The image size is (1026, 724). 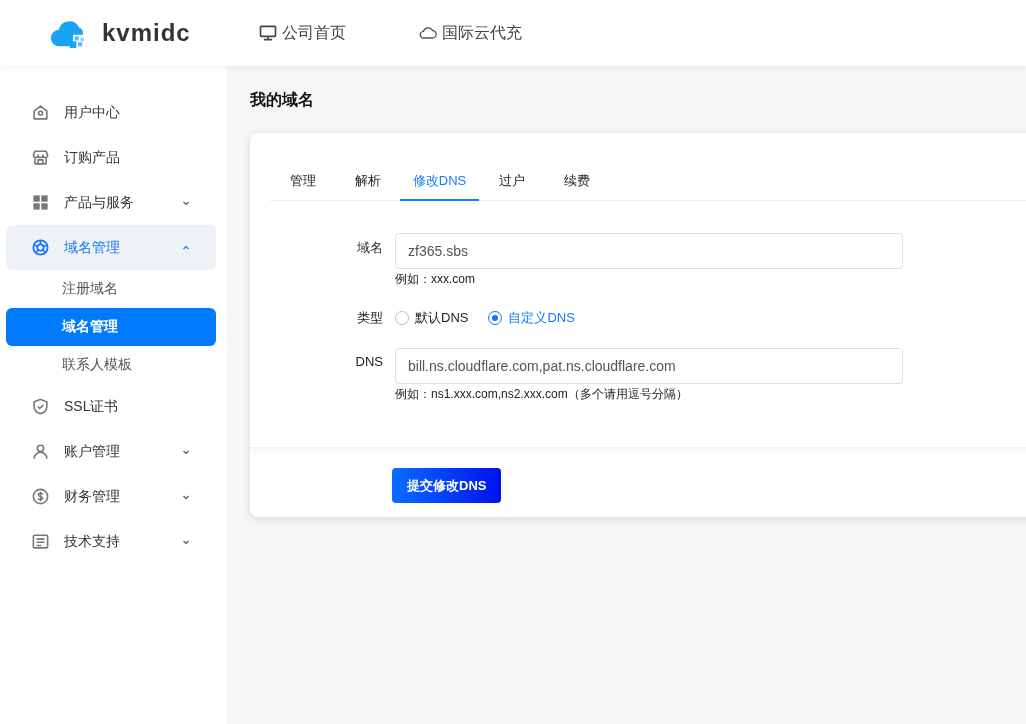 What do you see at coordinates (470, 33) in the screenshot?
I see `nav-link: 国际云代充` at bounding box center [470, 33].